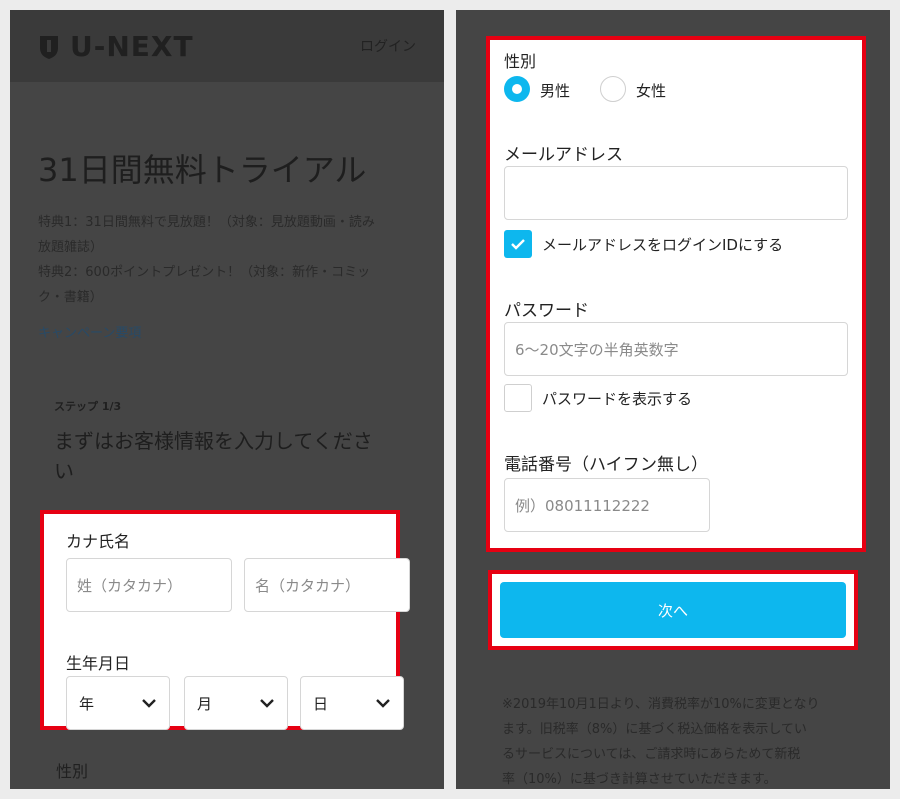 Image resolution: width=900 pixels, height=799 pixels. I want to click on birth-day-select: 日, so click(352, 703).